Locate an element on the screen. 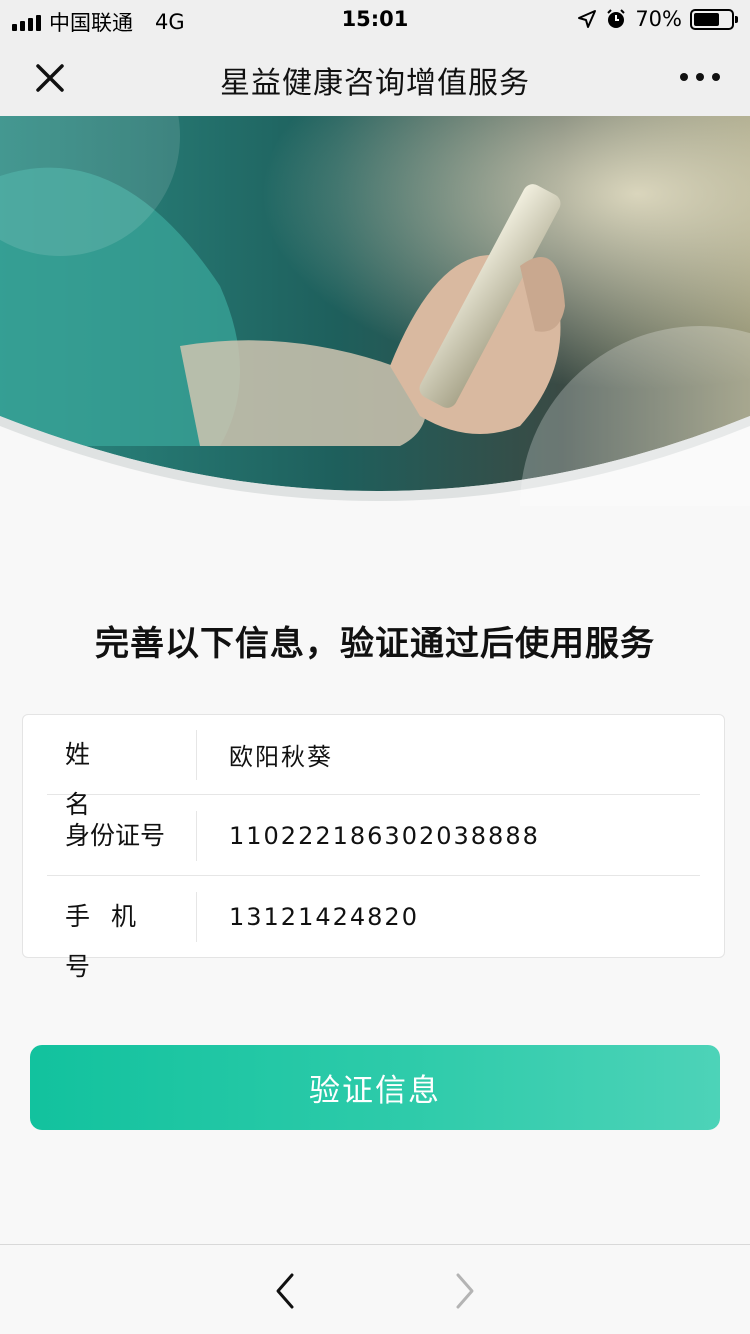 The height and width of the screenshot is (1334, 750). field-label-name: 姓名 is located at coordinates (122, 774).